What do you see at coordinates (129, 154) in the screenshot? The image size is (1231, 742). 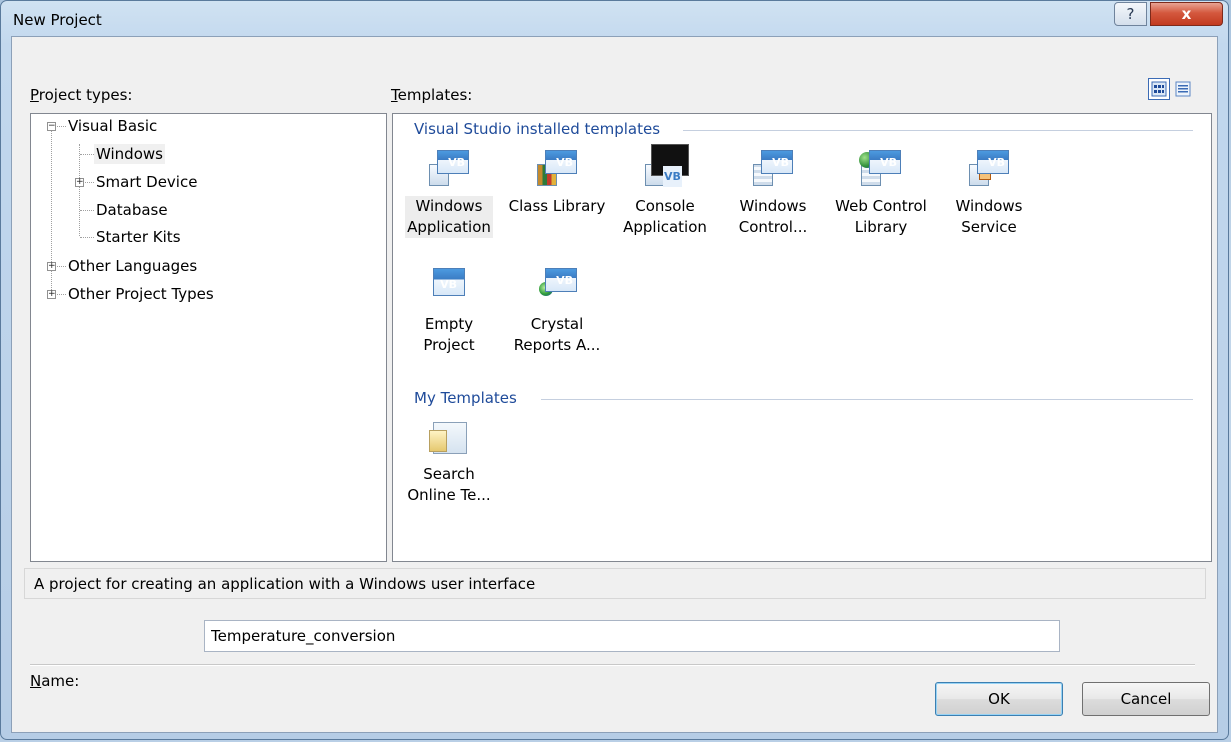 I see `tree-item-windows: Windows` at bounding box center [129, 154].